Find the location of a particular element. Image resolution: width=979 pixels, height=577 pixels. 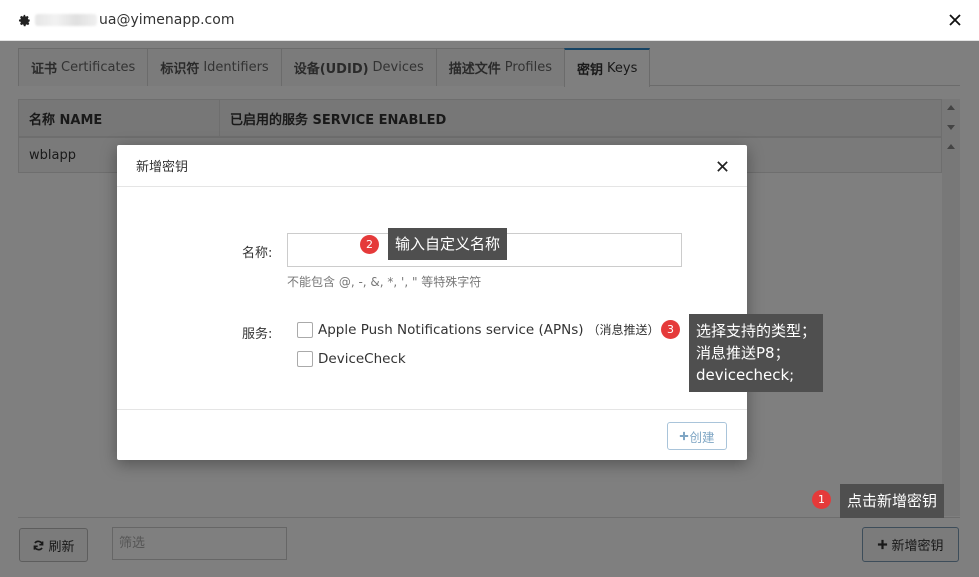

service-option-devicecheck: DeviceCheck is located at coordinates (351, 359).